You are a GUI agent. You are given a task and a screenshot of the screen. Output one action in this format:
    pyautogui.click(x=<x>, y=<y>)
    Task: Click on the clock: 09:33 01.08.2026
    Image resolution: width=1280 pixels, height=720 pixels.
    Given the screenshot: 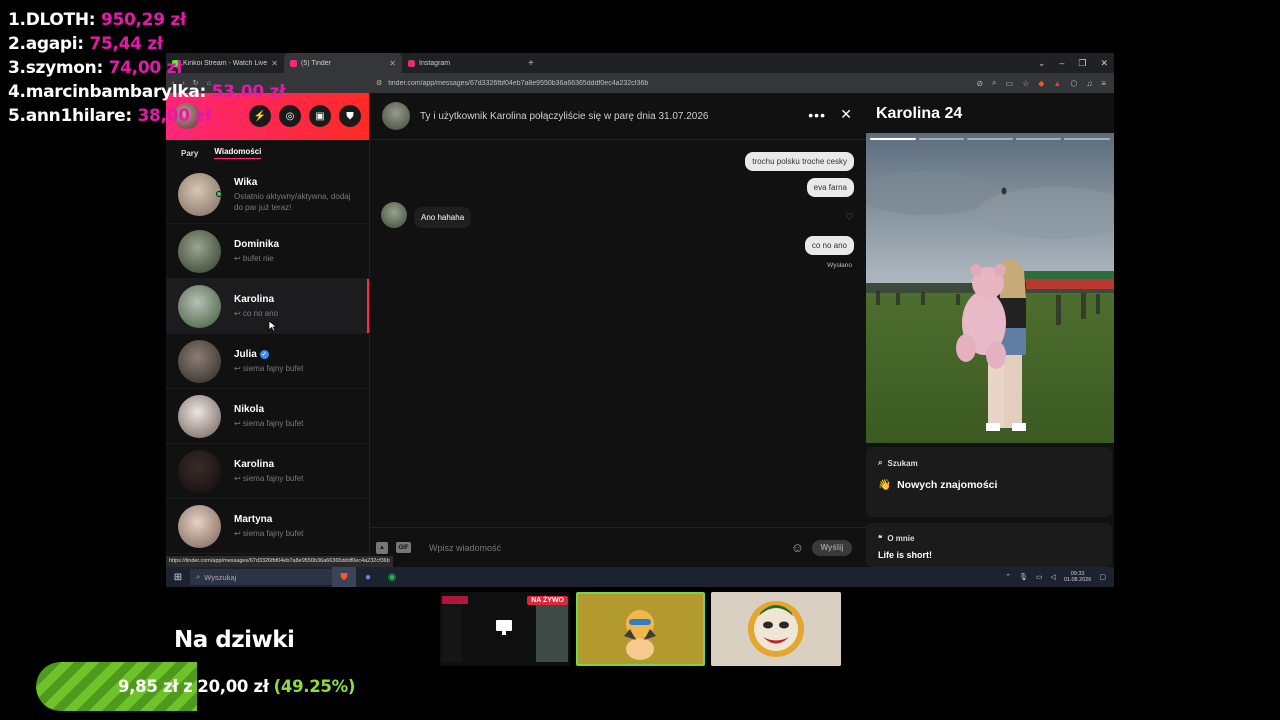 What is the action you would take?
    pyautogui.click(x=1078, y=577)
    